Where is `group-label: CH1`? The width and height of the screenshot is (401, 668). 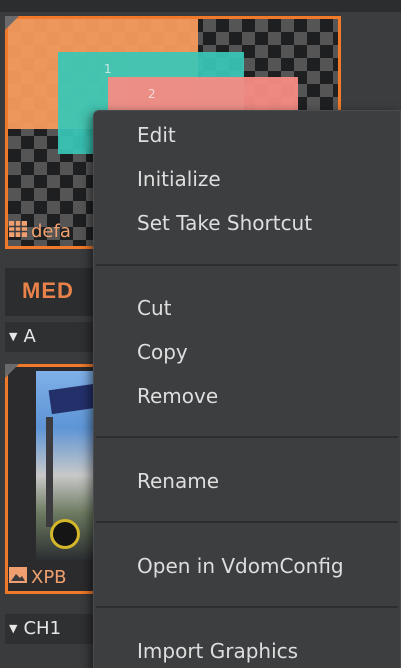
group-label: CH1 is located at coordinates (42, 628).